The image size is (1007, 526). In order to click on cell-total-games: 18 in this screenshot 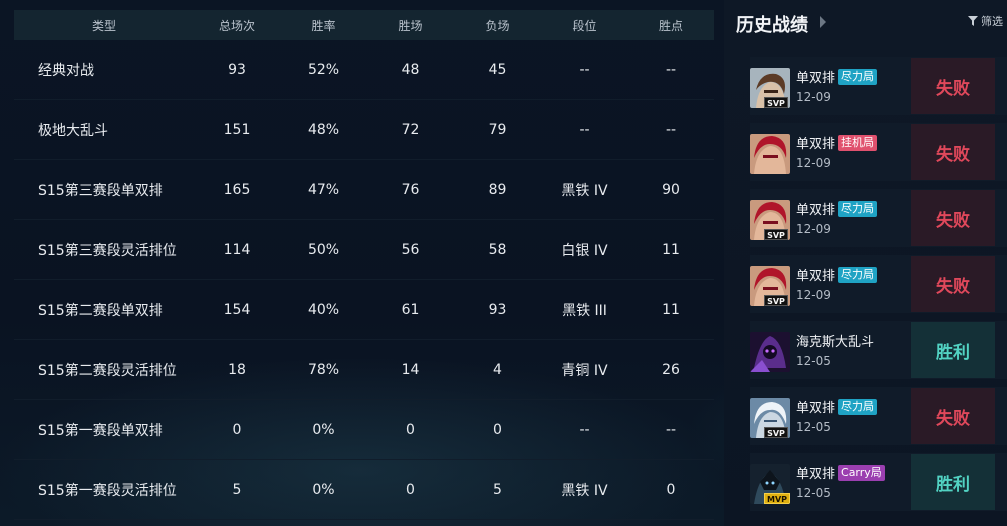, I will do `click(237, 369)`.